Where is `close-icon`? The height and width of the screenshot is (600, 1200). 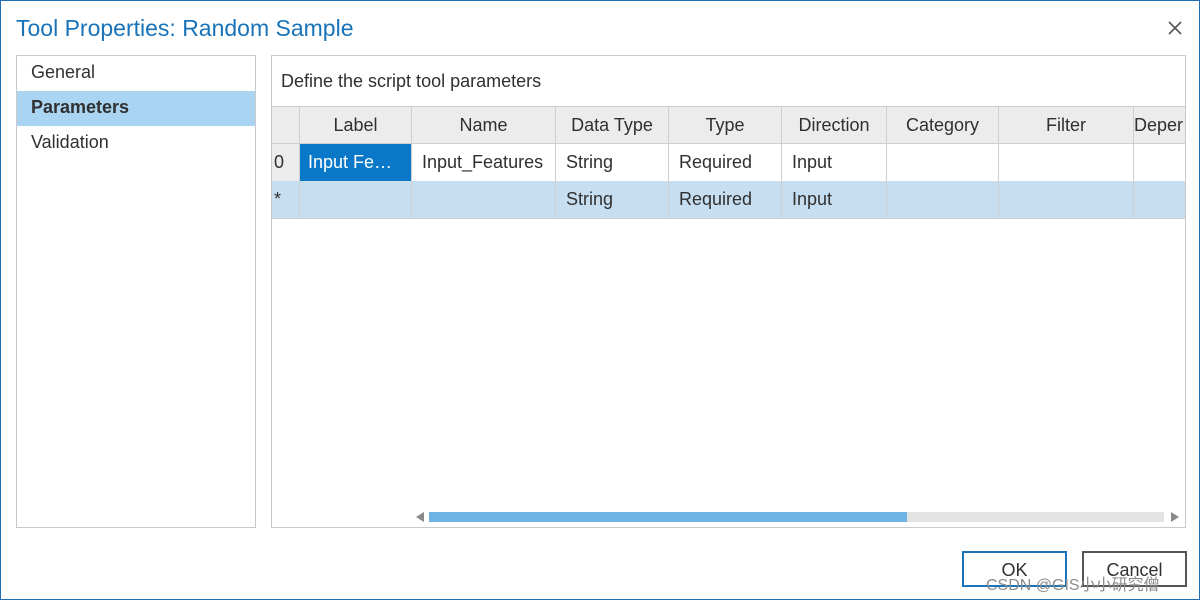
close-icon is located at coordinates (1175, 28).